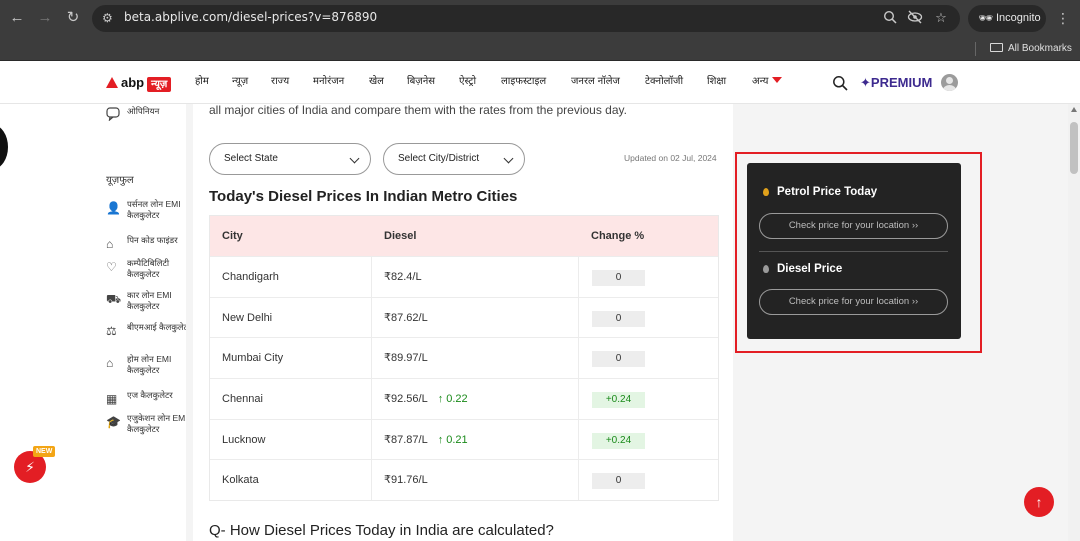 Image resolution: width=1080 pixels, height=541 pixels. I want to click on nav-item: बिज़नेस, so click(421, 82).